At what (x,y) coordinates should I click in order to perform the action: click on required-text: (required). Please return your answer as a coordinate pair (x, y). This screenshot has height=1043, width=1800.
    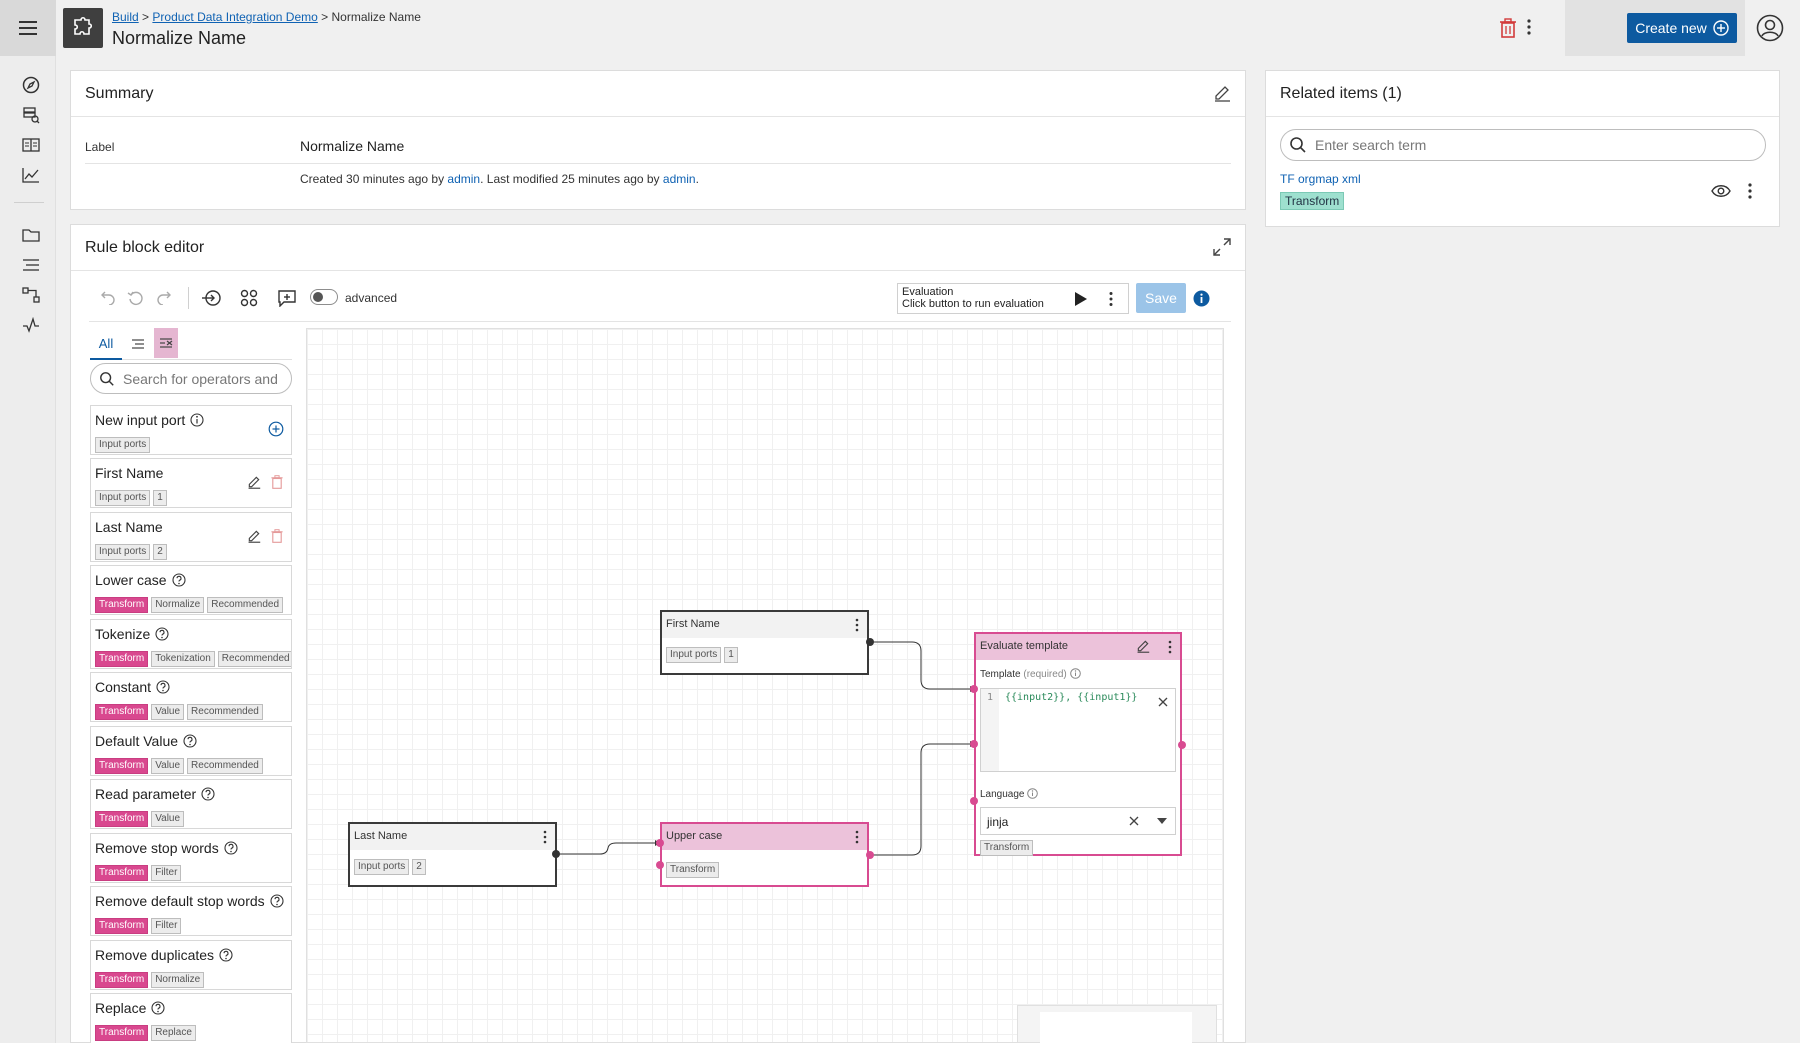
    Looking at the image, I should click on (1045, 674).